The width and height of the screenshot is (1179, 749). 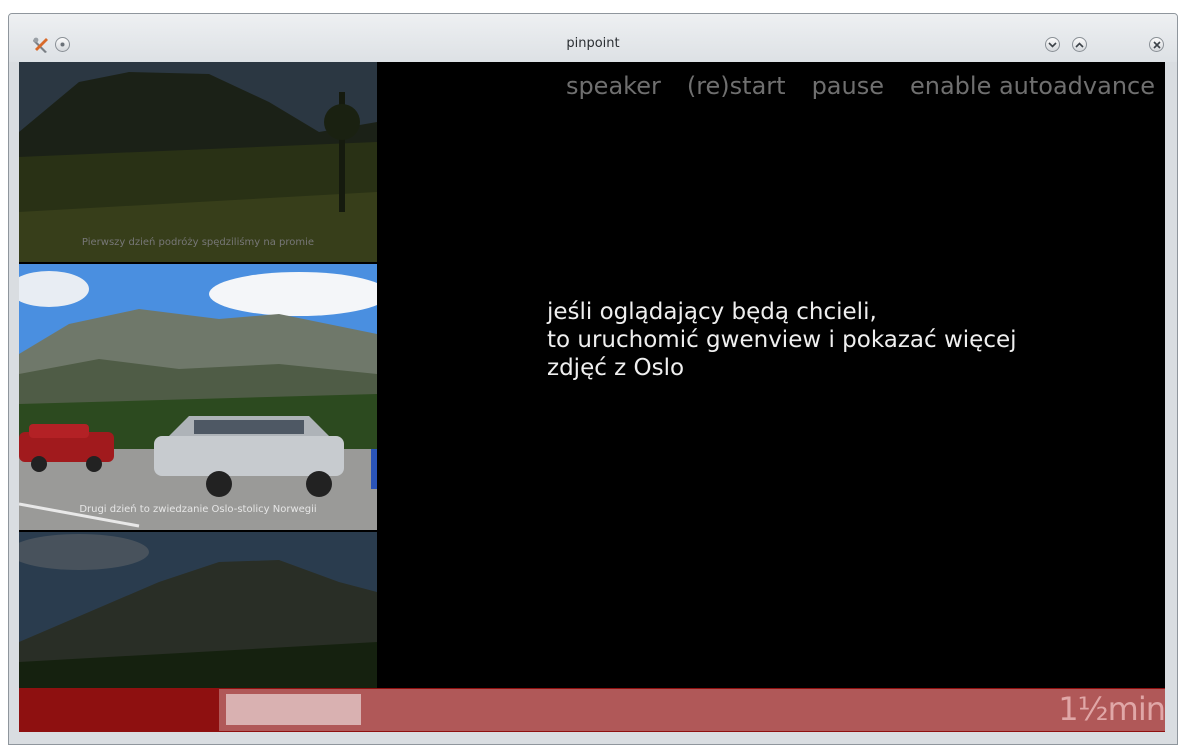 What do you see at coordinates (1112, 709) in the screenshot?
I see `time-remaining-label: 1½min` at bounding box center [1112, 709].